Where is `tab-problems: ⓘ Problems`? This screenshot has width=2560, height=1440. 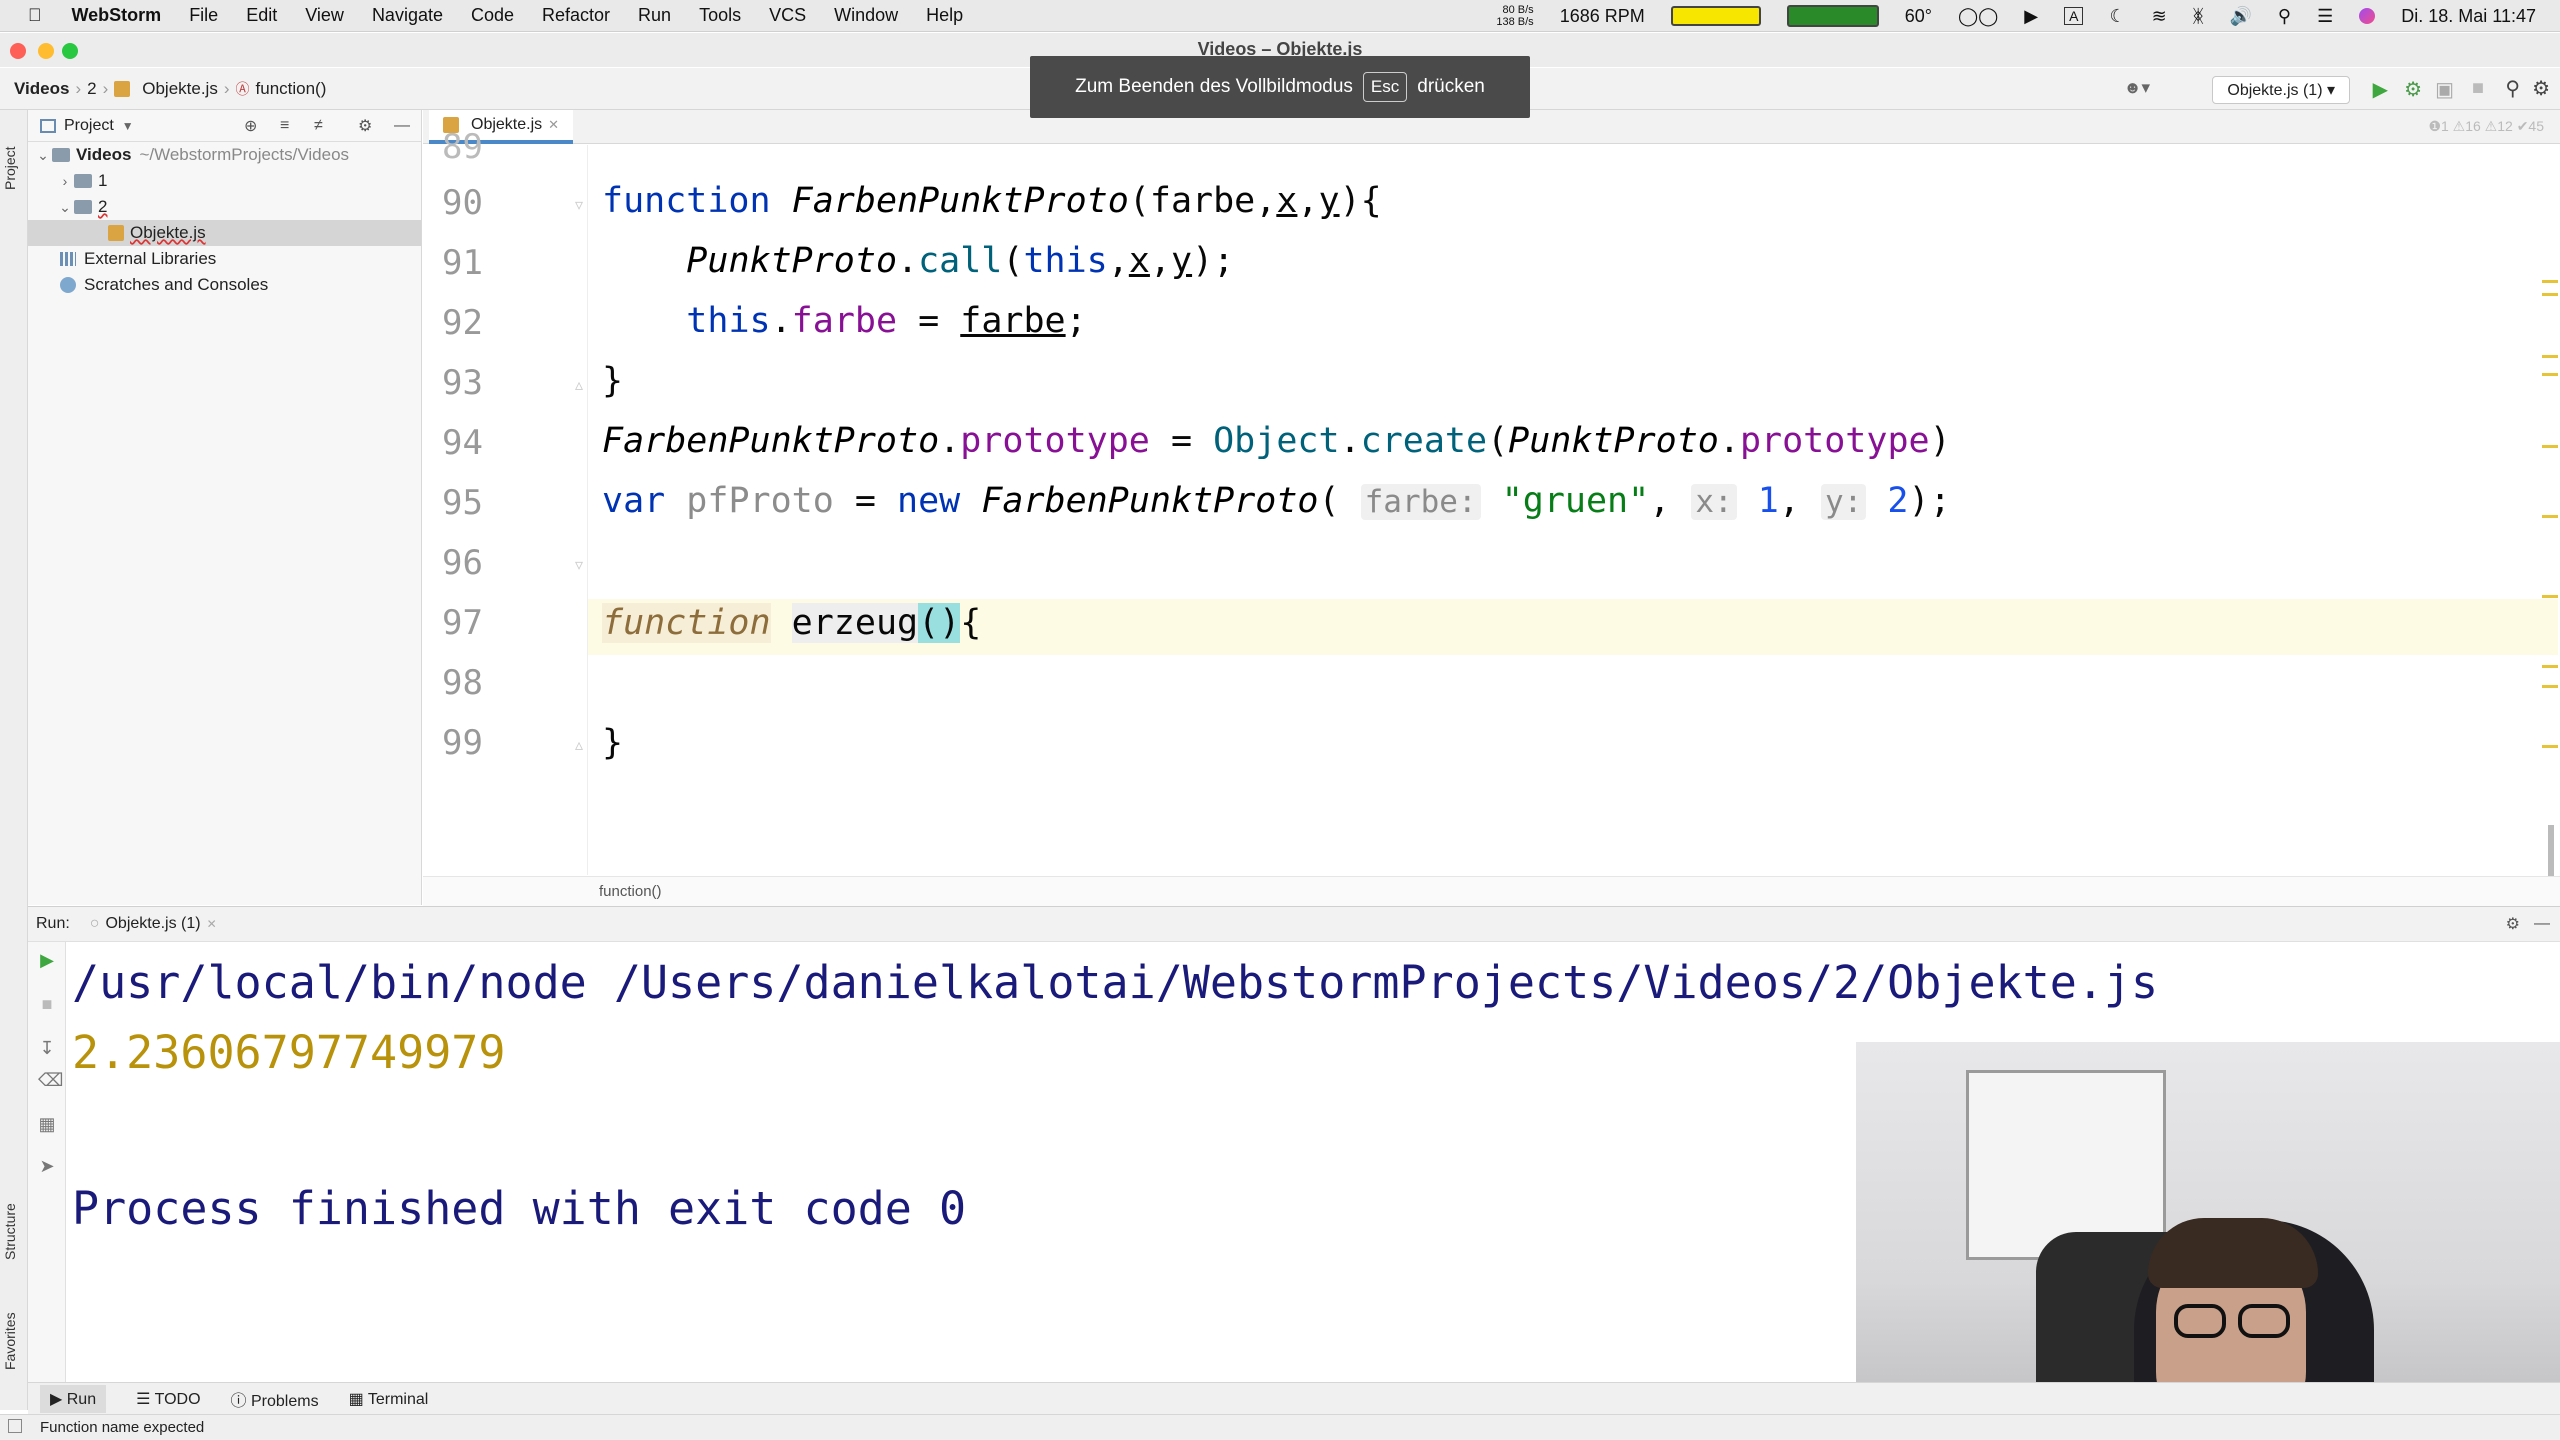
tab-problems: ⓘ Problems is located at coordinates (275, 1399).